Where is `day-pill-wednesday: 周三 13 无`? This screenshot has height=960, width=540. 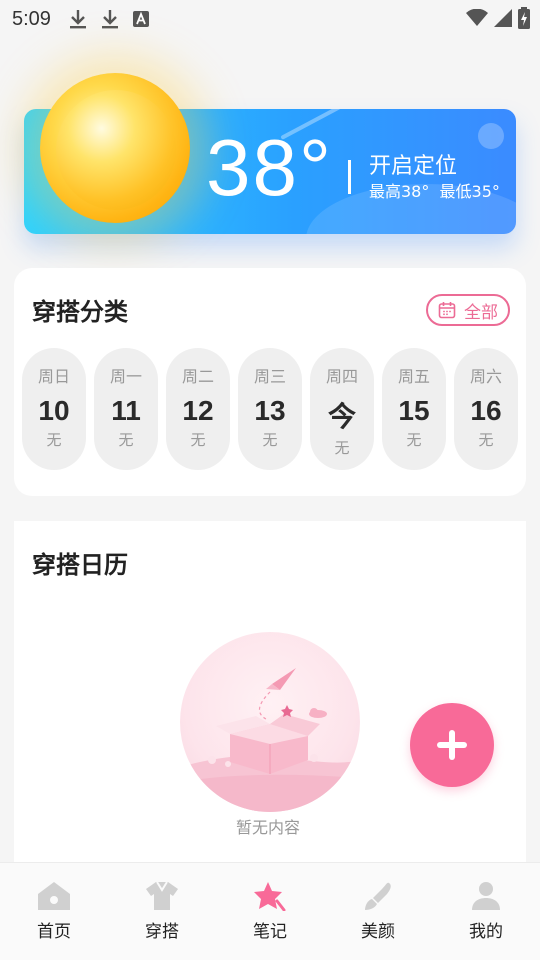 day-pill-wednesday: 周三 13 无 is located at coordinates (270, 409).